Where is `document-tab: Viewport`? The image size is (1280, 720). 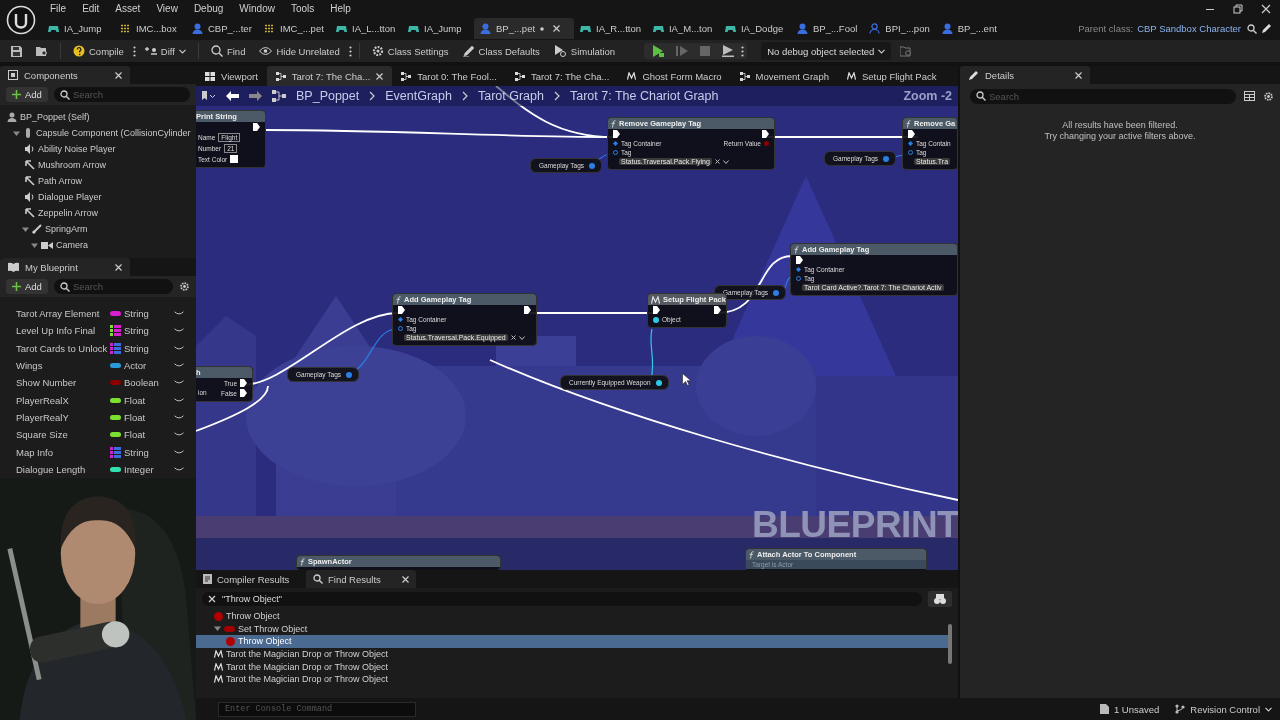 document-tab: Viewport is located at coordinates (231, 76).